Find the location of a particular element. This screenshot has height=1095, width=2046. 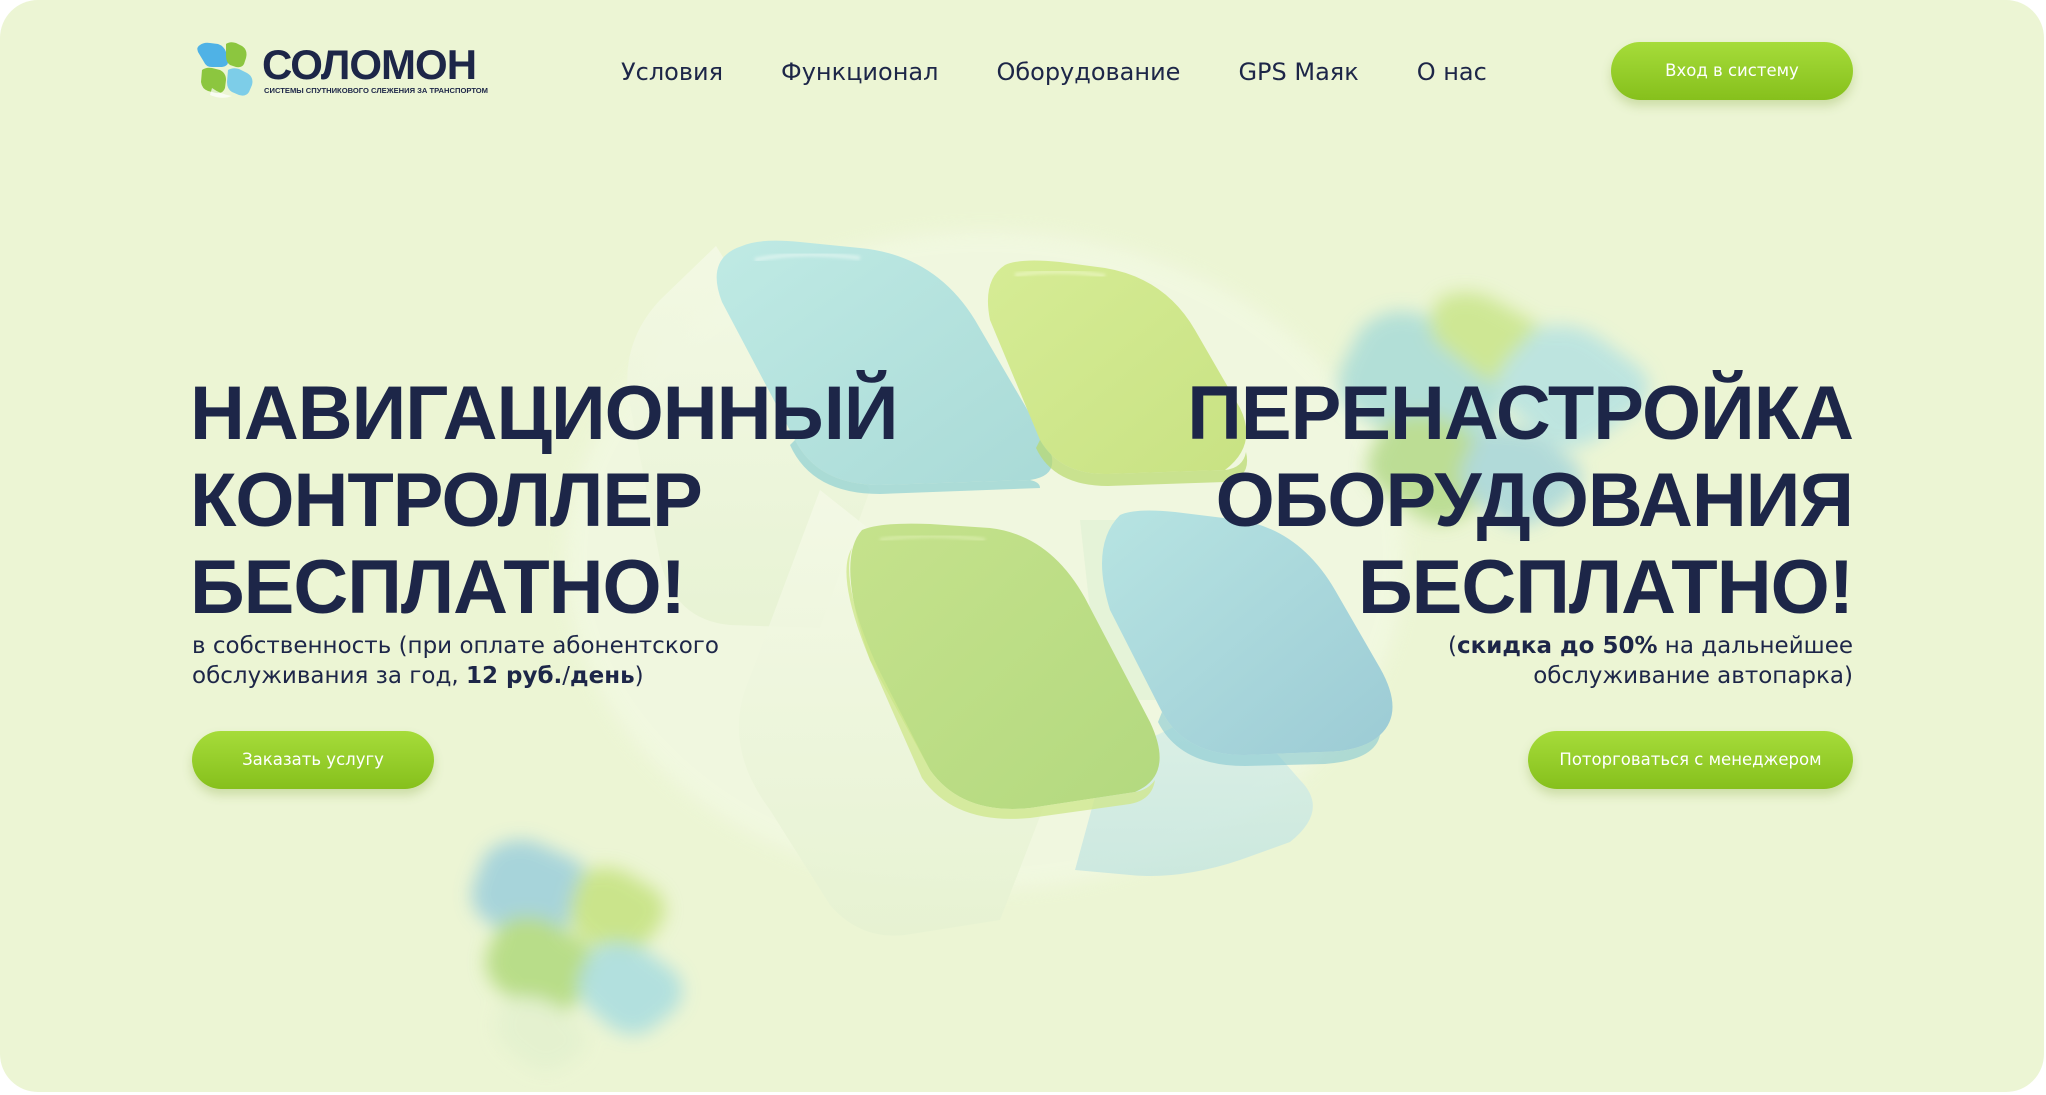

discount-text-suffix: на дальнейшее is located at coordinates (1755, 646).